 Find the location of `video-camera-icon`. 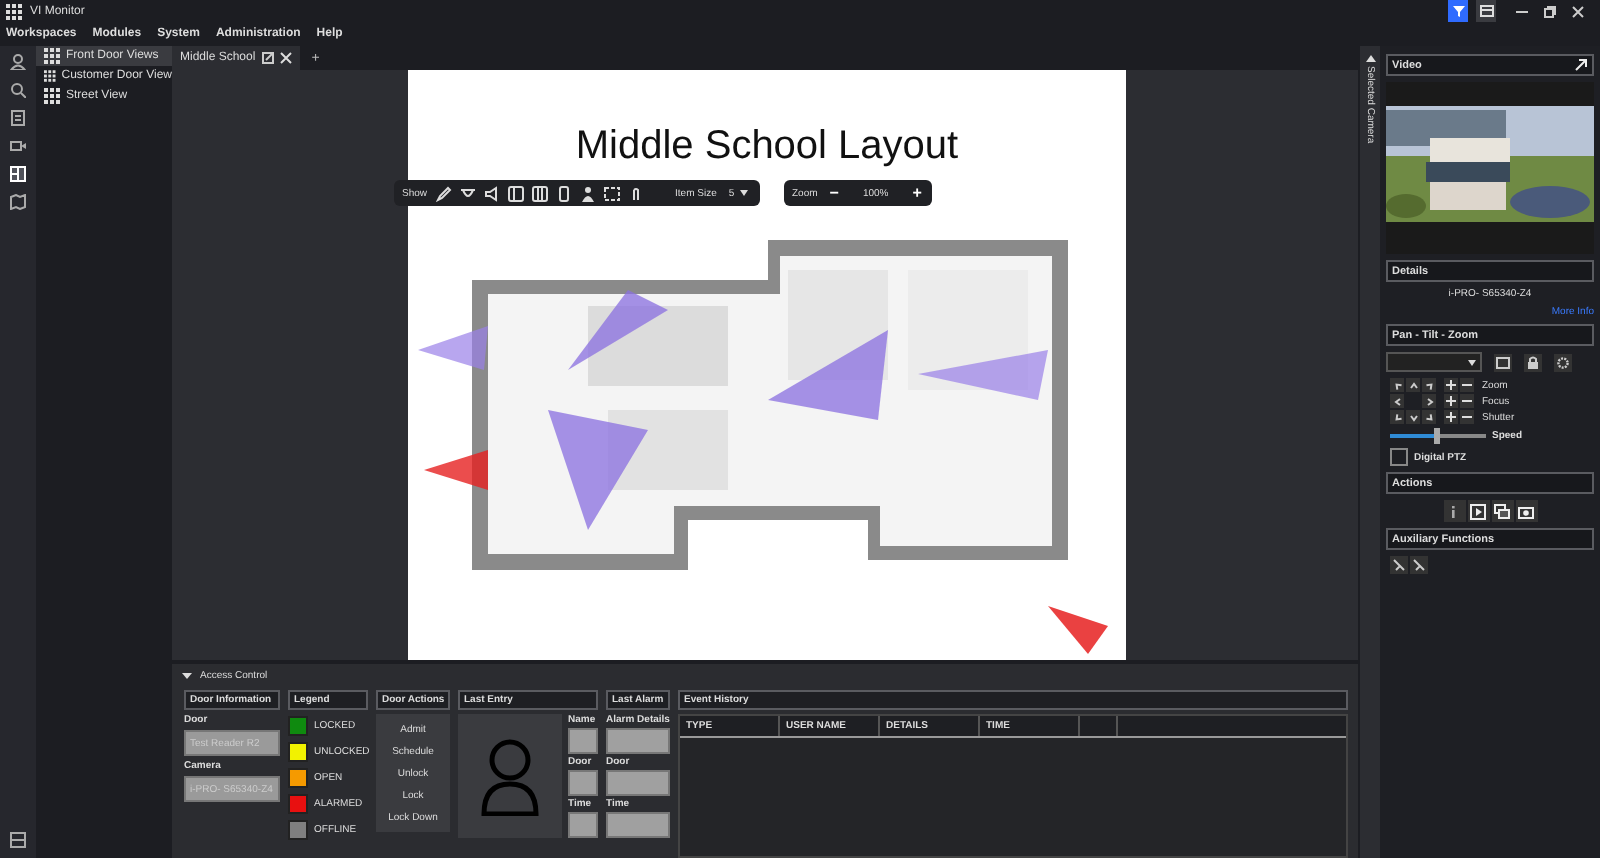

video-camera-icon is located at coordinates (18, 146).